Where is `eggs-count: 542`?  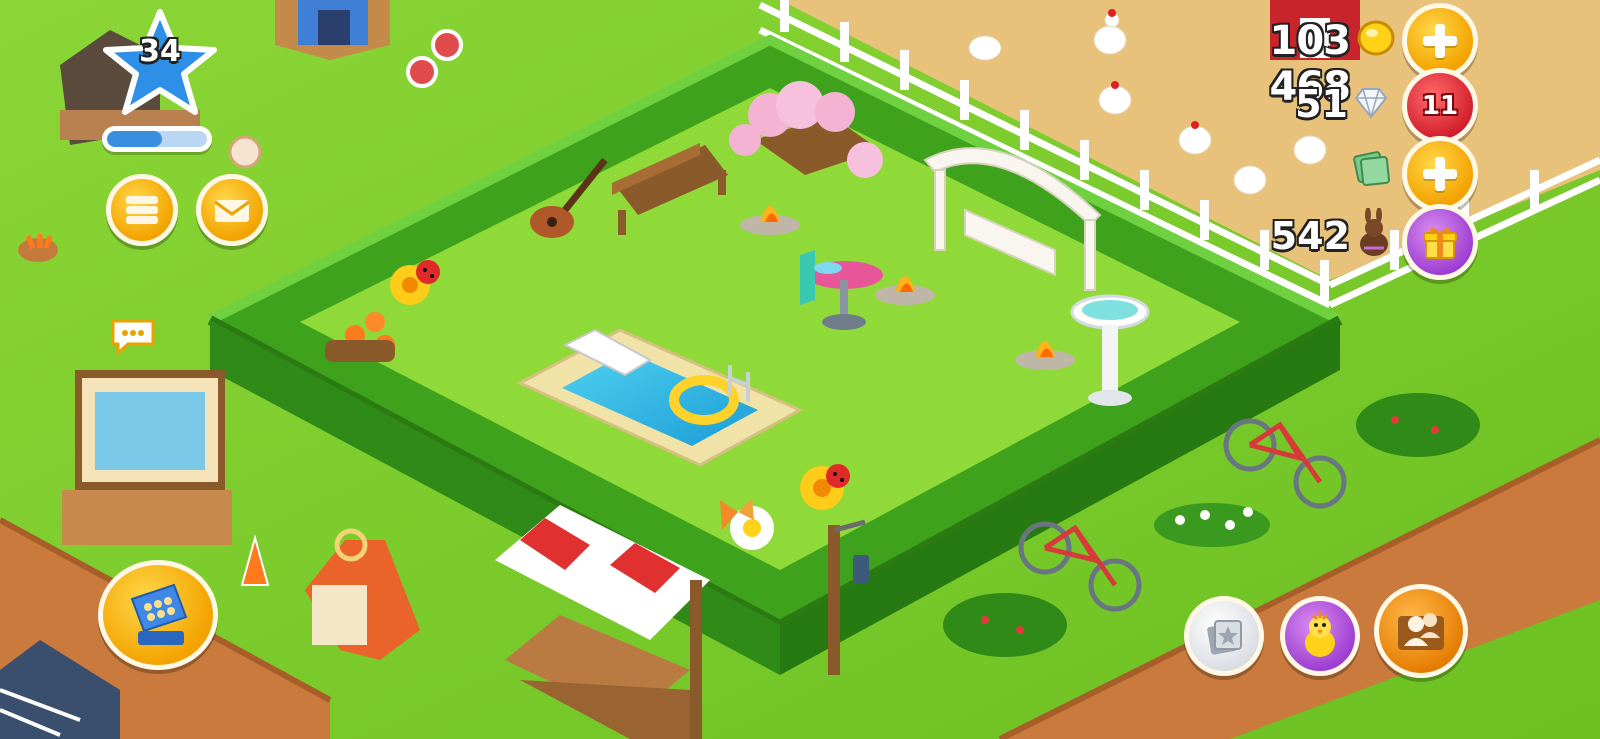 eggs-count: 542 is located at coordinates (1310, 236).